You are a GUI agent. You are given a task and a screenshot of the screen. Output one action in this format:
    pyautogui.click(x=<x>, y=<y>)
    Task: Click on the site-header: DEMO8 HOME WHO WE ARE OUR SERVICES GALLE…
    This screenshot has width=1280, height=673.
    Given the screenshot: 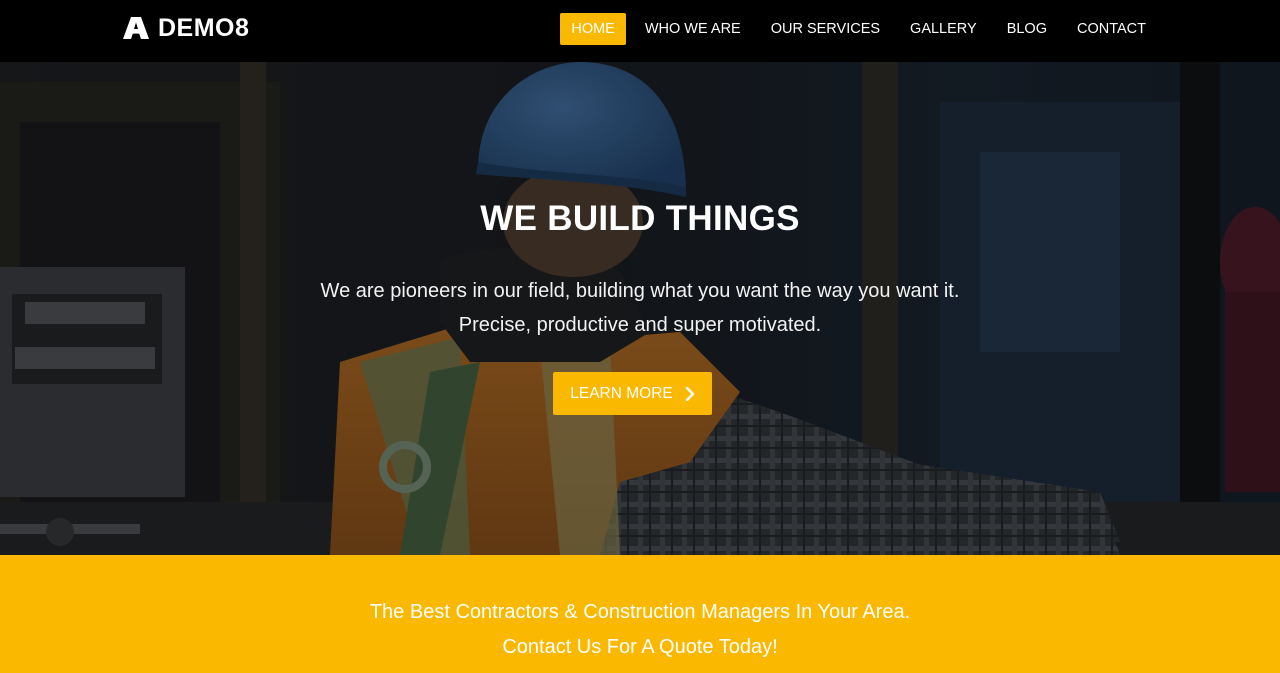 What is the action you would take?
    pyautogui.click(x=640, y=31)
    